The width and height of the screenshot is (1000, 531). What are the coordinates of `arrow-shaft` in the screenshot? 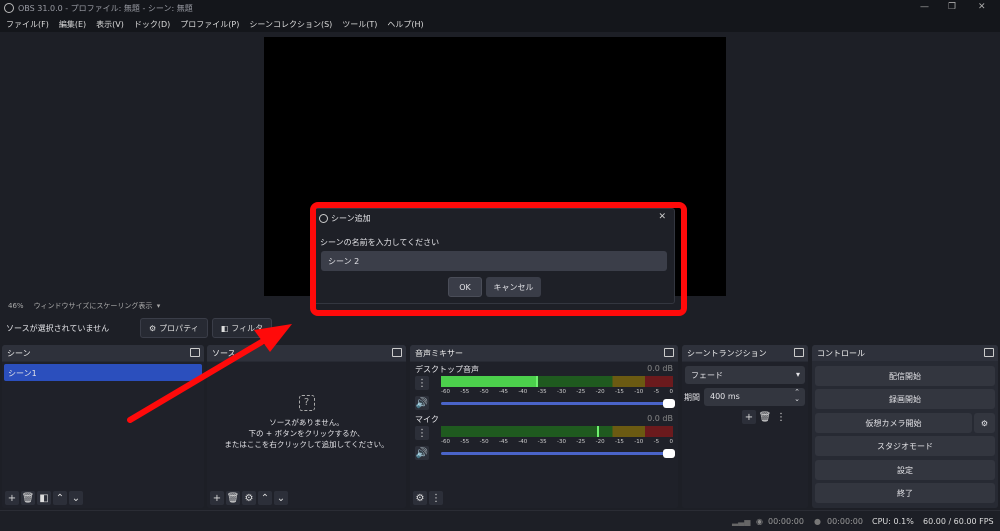 It's located at (200, 378).